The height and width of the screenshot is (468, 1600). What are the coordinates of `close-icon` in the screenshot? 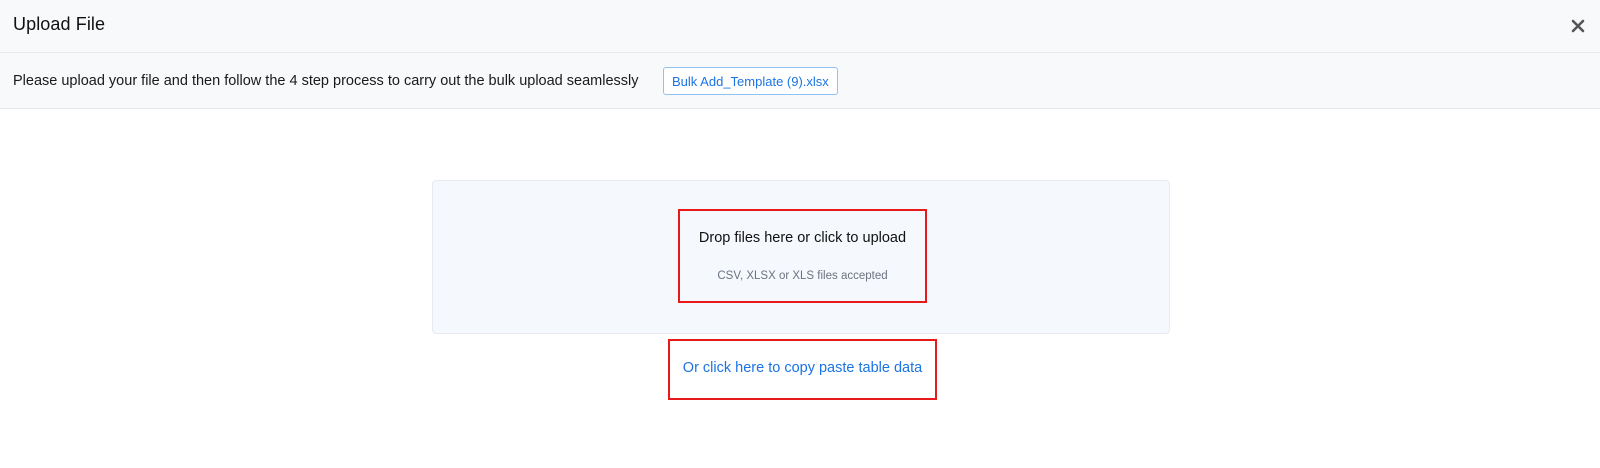 It's located at (1578, 26).